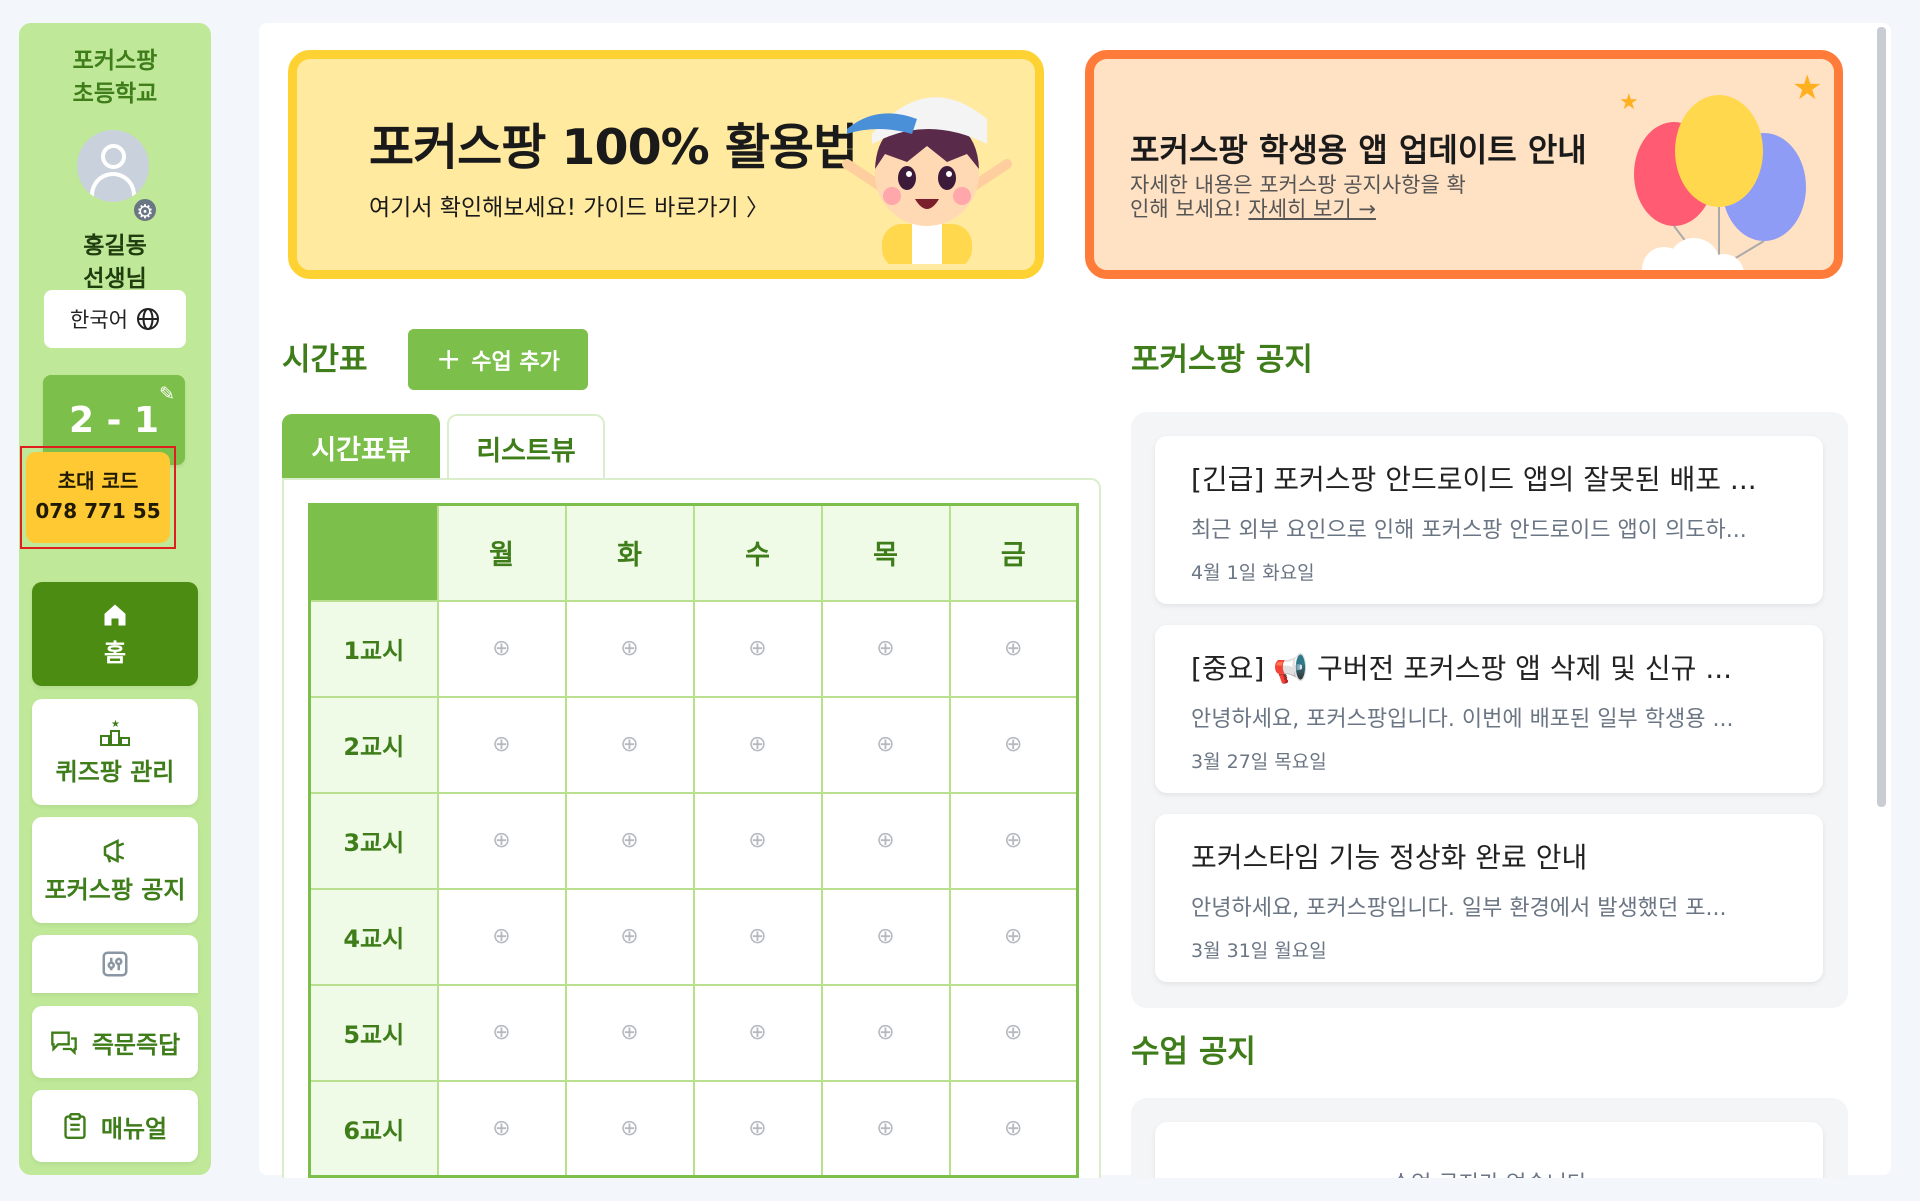  I want to click on period-label: 6교시, so click(373, 1128).